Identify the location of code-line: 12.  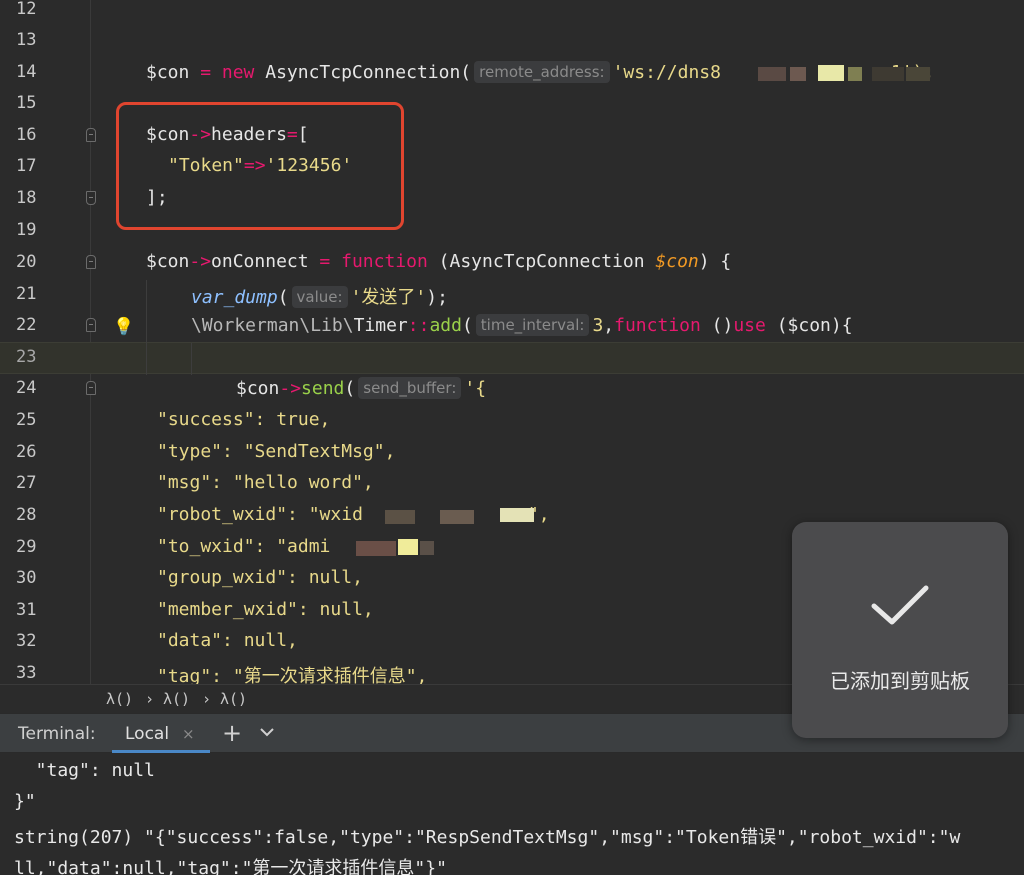
(512, 13).